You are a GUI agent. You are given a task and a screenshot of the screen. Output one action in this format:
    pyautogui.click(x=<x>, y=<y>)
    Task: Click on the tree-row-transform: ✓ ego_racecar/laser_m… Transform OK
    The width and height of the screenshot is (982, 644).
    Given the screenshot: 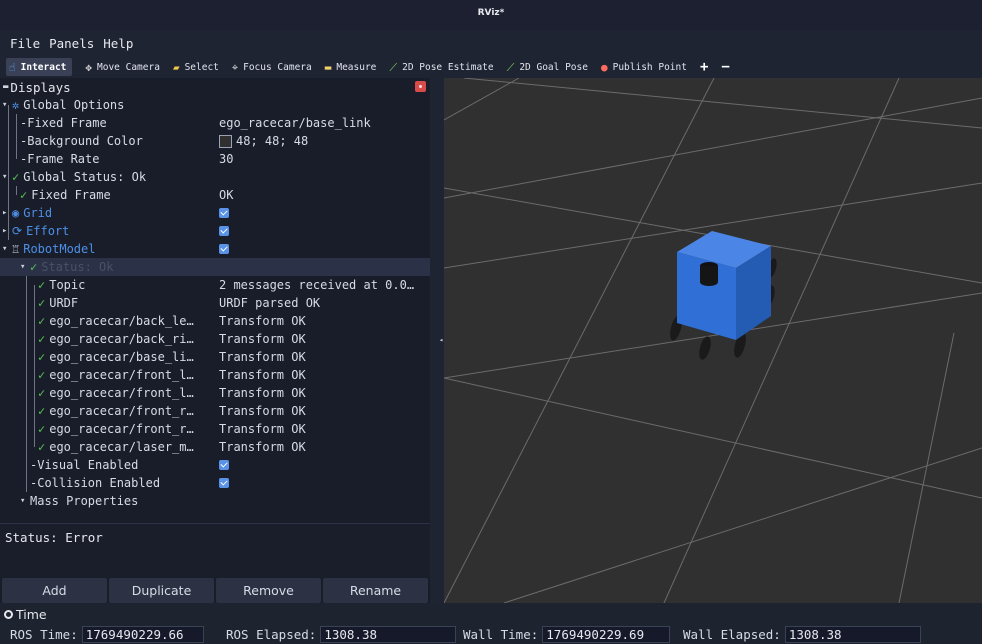 What is the action you would take?
    pyautogui.click(x=215, y=447)
    